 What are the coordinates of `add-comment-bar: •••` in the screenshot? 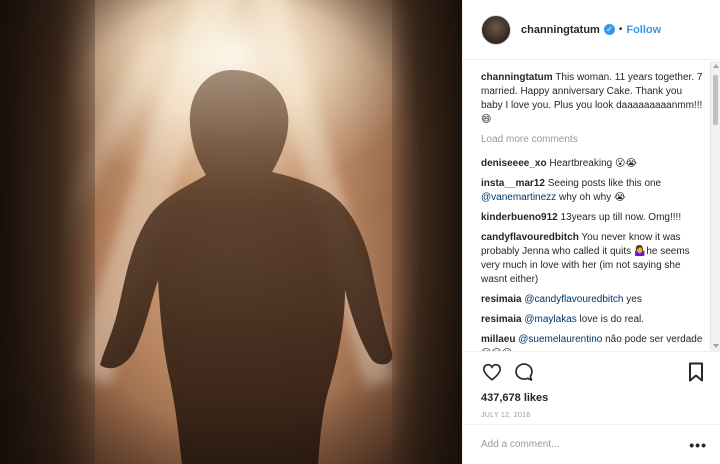 It's located at (591, 444).